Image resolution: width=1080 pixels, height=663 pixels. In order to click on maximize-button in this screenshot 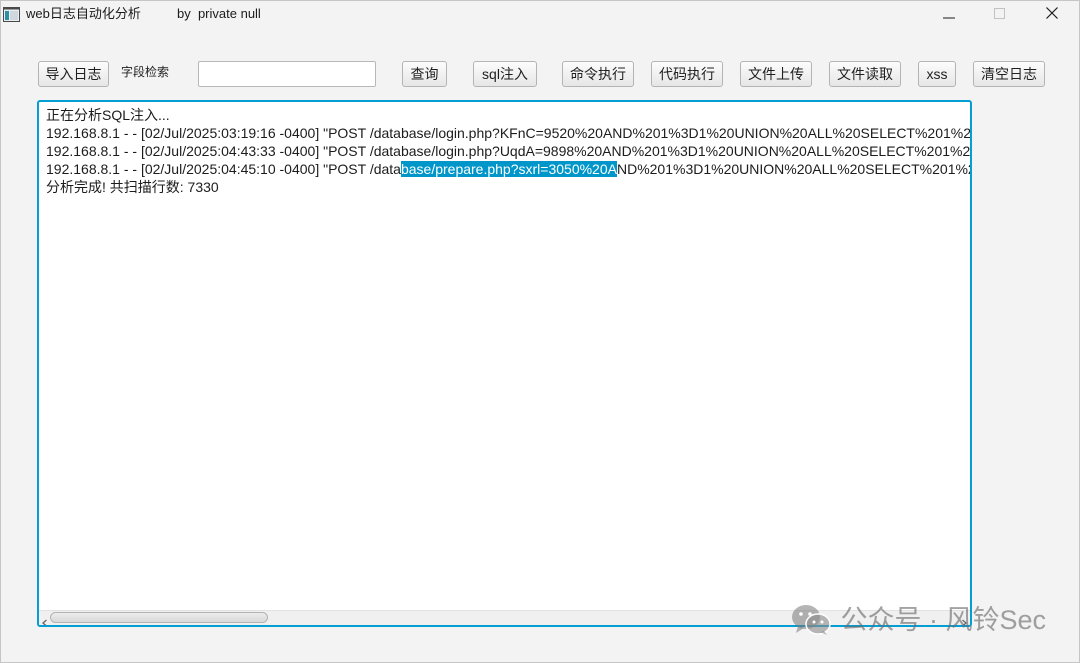, I will do `click(999, 15)`.